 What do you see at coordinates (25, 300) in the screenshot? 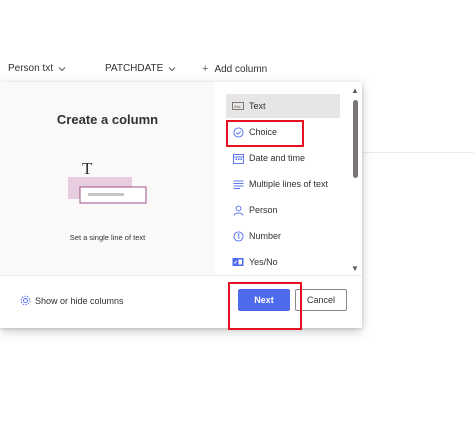
I see `gear-icon` at bounding box center [25, 300].